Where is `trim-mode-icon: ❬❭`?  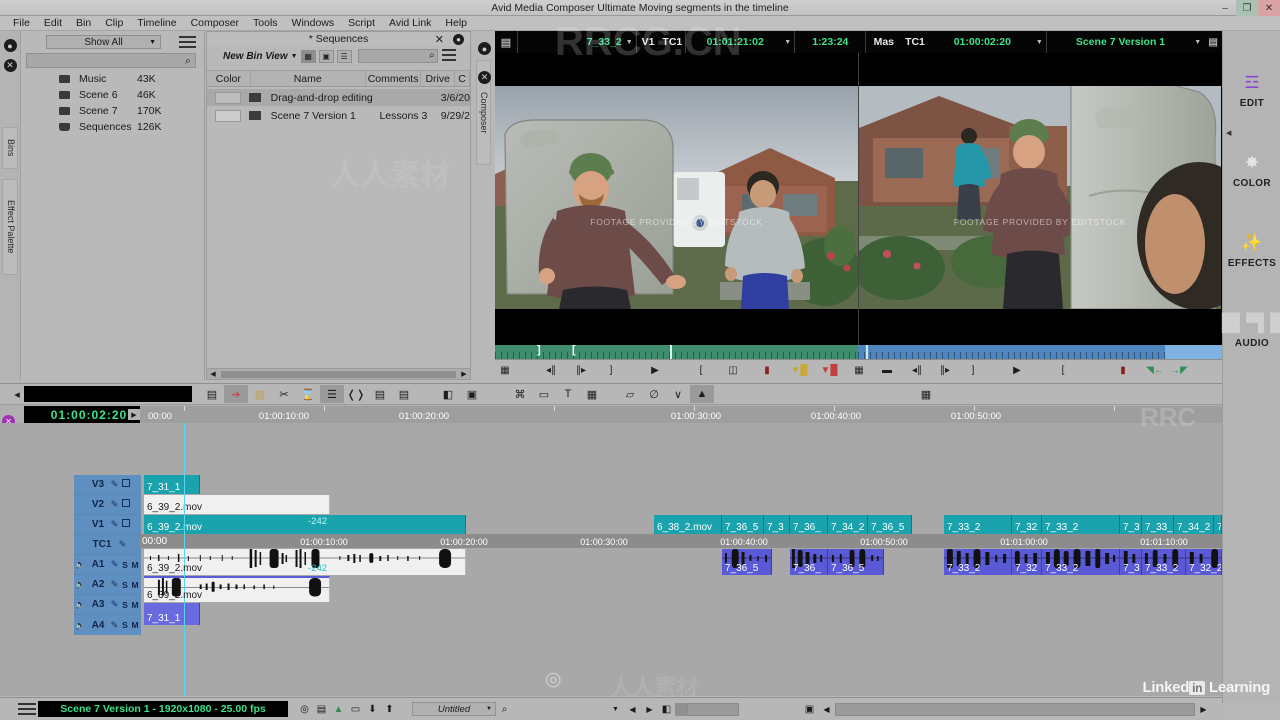
trim-mode-icon: ❬❭ is located at coordinates (356, 394).